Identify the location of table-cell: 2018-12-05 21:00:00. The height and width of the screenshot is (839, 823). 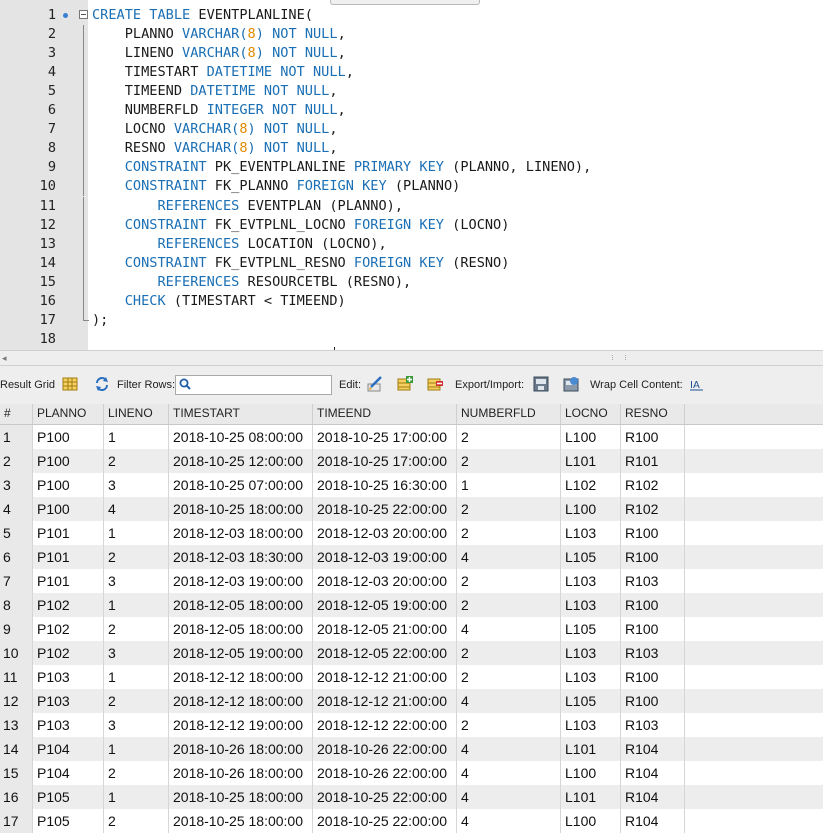
(385, 629).